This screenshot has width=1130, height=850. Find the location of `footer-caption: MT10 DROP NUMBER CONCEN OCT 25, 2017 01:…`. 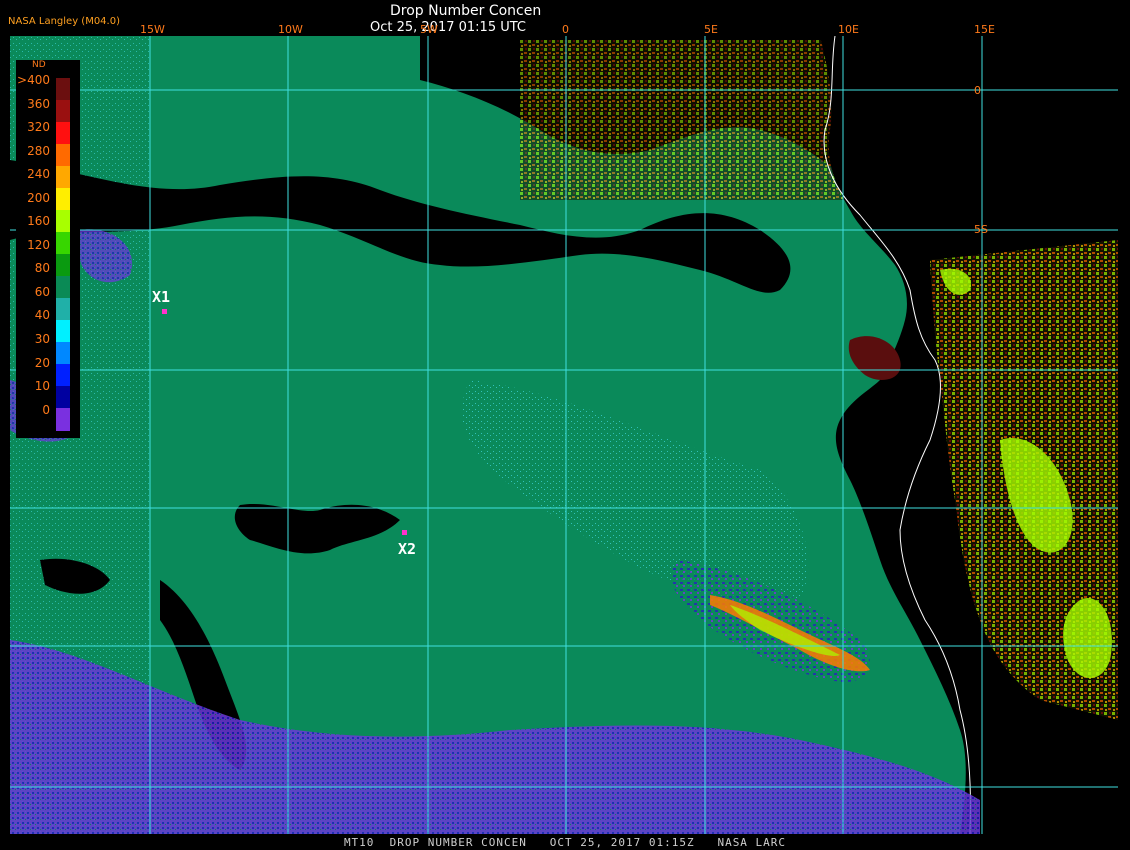

footer-caption: MT10 DROP NUMBER CONCEN OCT 25, 2017 01:… is located at coordinates (565, 842).